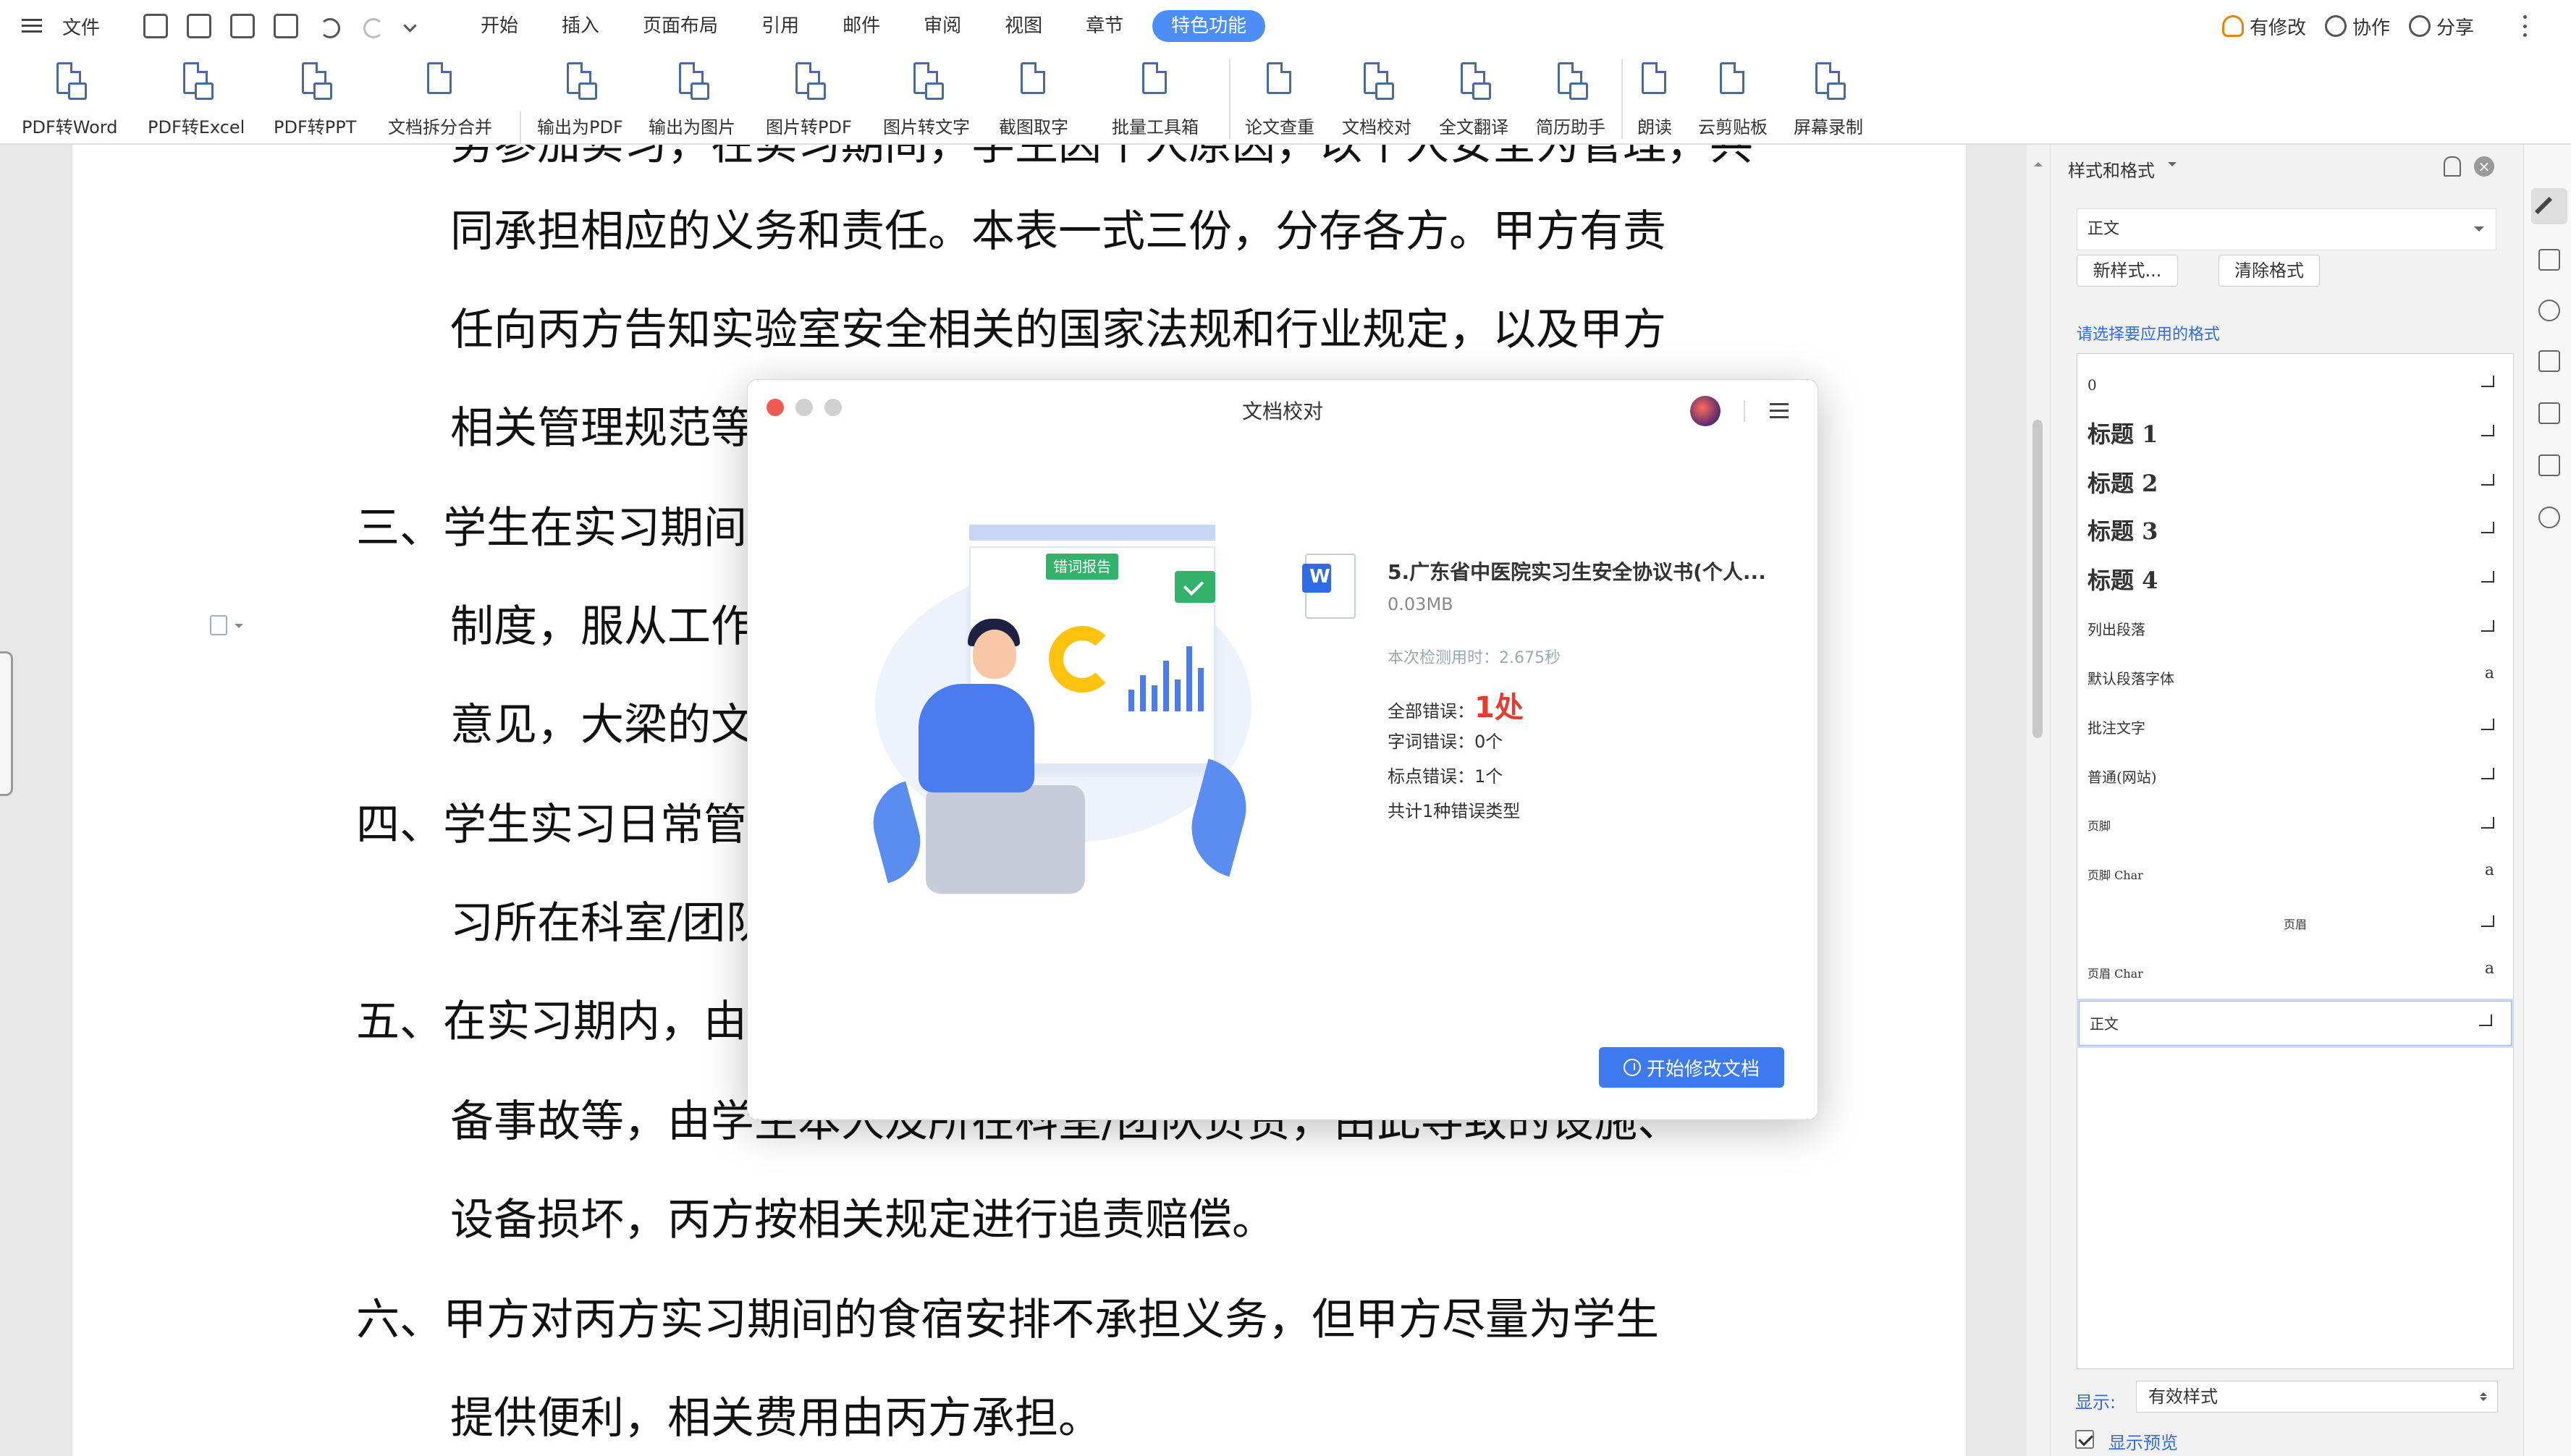 The image size is (2571, 1456). I want to click on full-translate-button: 全文翻译, so click(1473, 100).